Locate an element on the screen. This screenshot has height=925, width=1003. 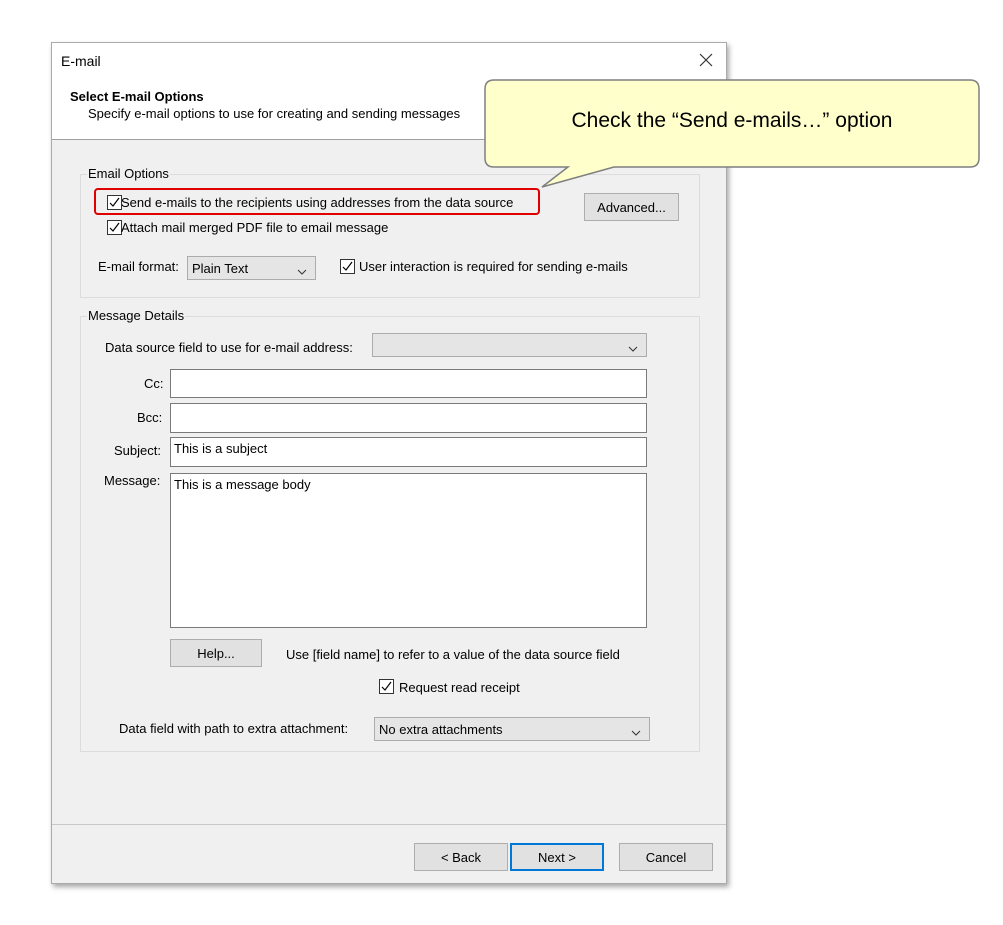
subject-field: This is a subject is located at coordinates (408, 452).